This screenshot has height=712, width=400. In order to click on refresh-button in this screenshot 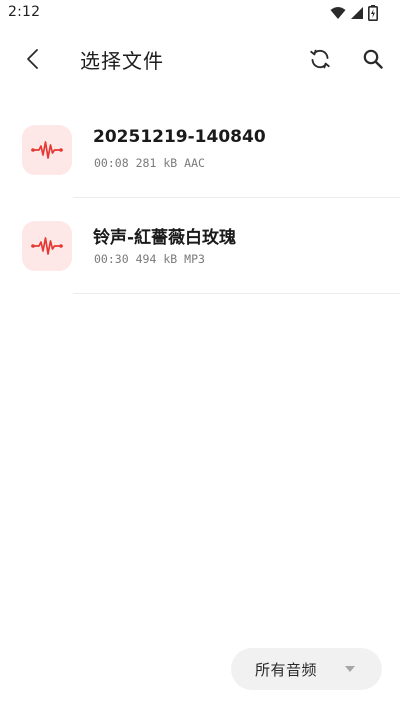, I will do `click(320, 59)`.